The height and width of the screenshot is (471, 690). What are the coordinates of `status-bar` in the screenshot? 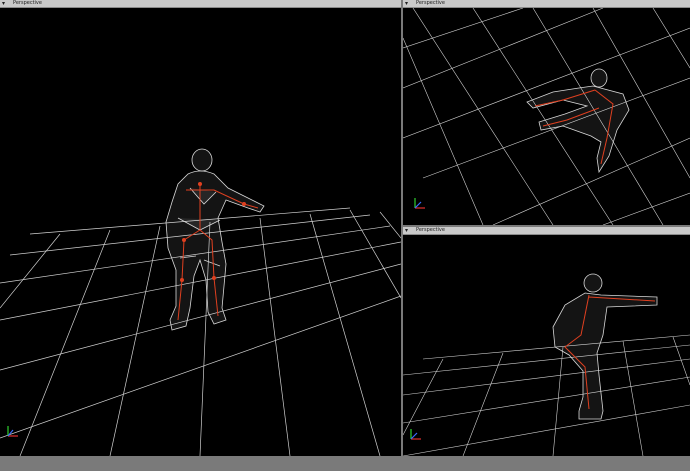 It's located at (345, 463).